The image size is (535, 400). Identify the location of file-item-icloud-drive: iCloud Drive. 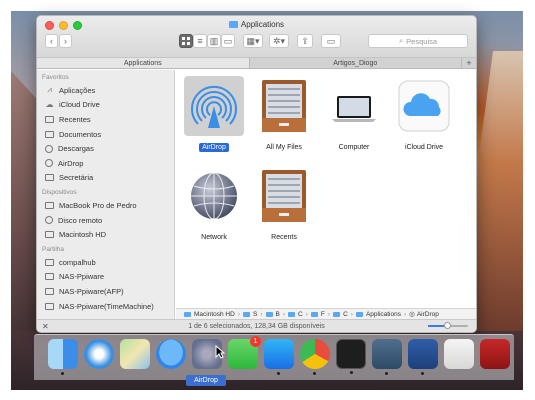
(424, 114).